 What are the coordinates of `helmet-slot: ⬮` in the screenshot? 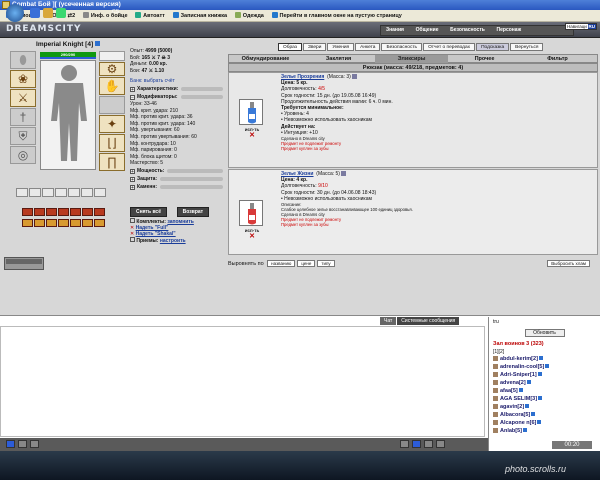 It's located at (23, 60).